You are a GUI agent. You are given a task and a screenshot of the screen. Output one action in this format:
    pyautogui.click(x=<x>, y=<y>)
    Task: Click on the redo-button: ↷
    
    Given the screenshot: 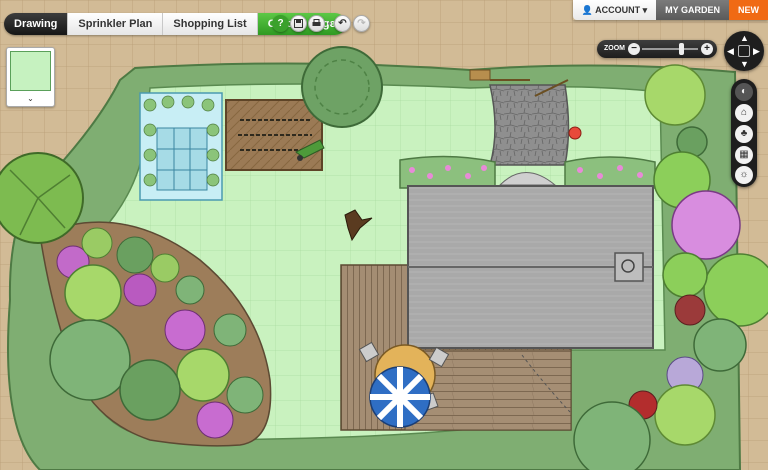 What is the action you would take?
    pyautogui.click(x=361, y=23)
    